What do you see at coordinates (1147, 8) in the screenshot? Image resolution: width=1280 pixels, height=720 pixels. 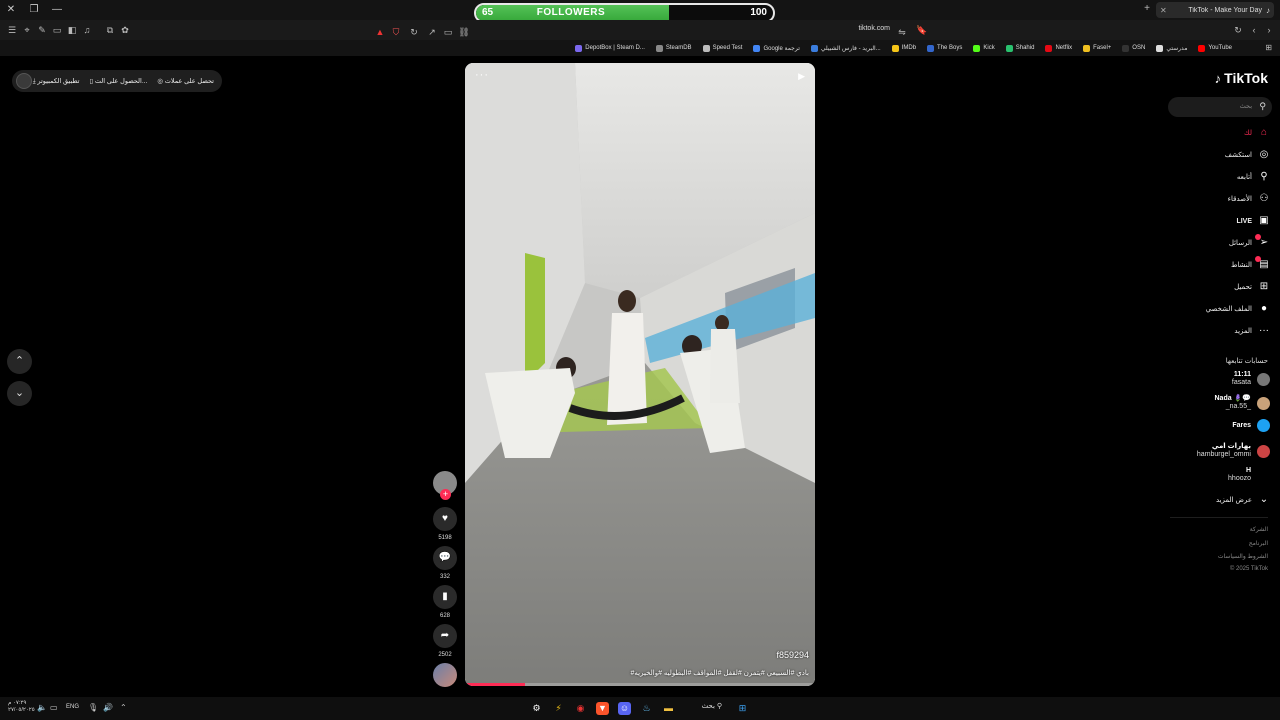 I see `new-tab-icon: +` at bounding box center [1147, 8].